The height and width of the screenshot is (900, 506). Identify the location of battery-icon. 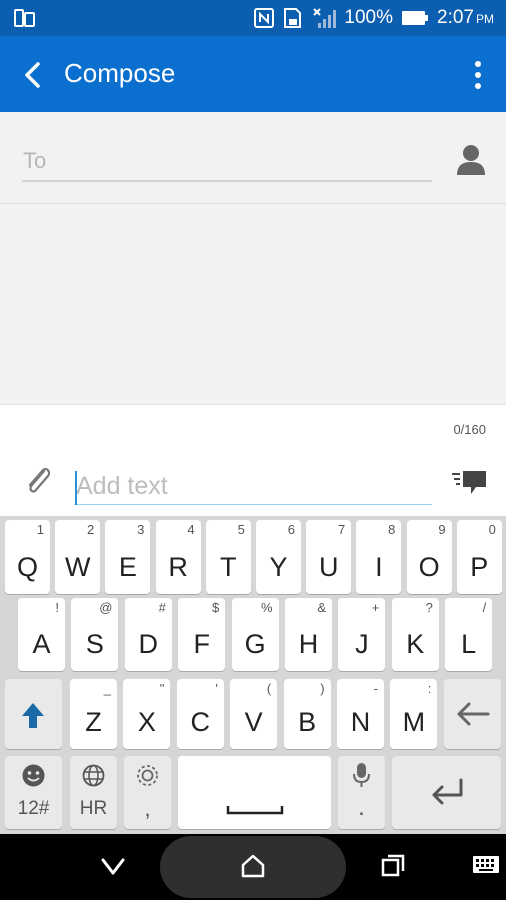
(415, 18).